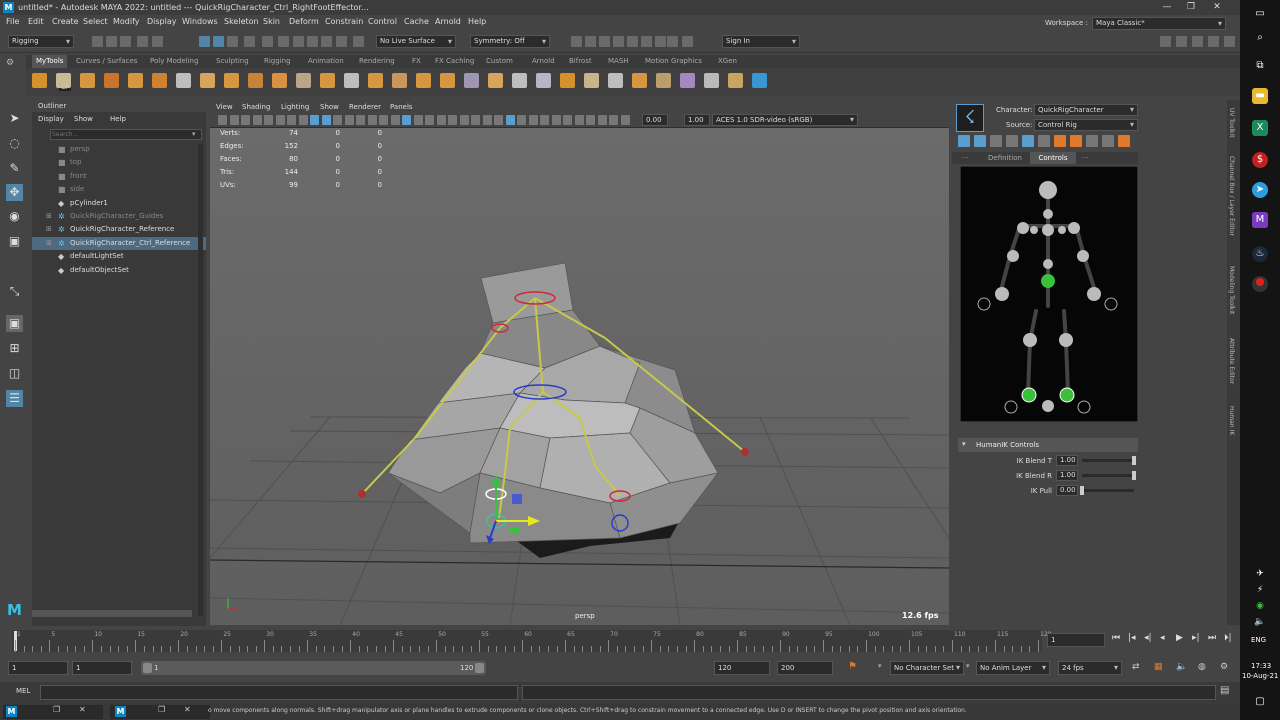 Image resolution: width=1280 pixels, height=720 pixels. Describe the element at coordinates (1116, 638) in the screenshot. I see `go-to-start-icon: ⏮` at that location.